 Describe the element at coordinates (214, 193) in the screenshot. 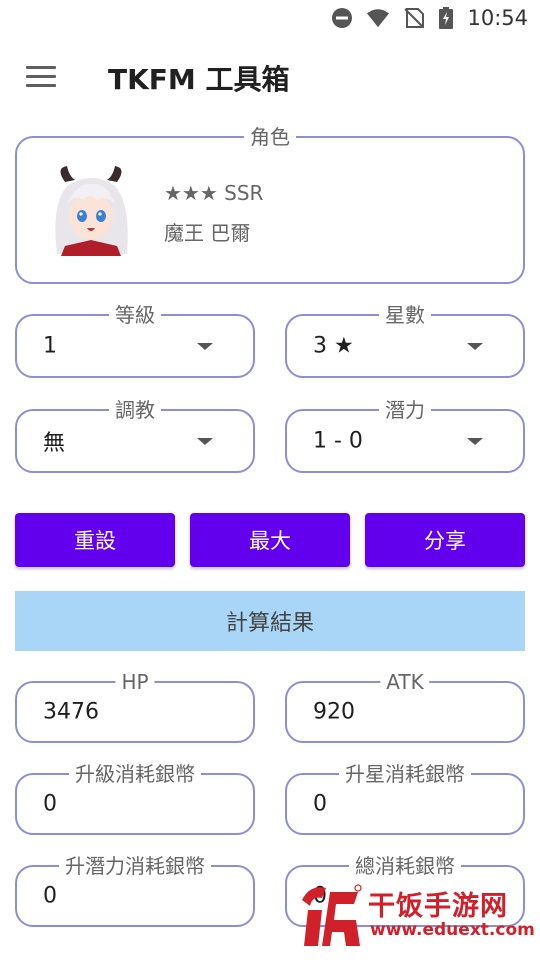

I see `character-rarity: ★★★ SSR` at that location.